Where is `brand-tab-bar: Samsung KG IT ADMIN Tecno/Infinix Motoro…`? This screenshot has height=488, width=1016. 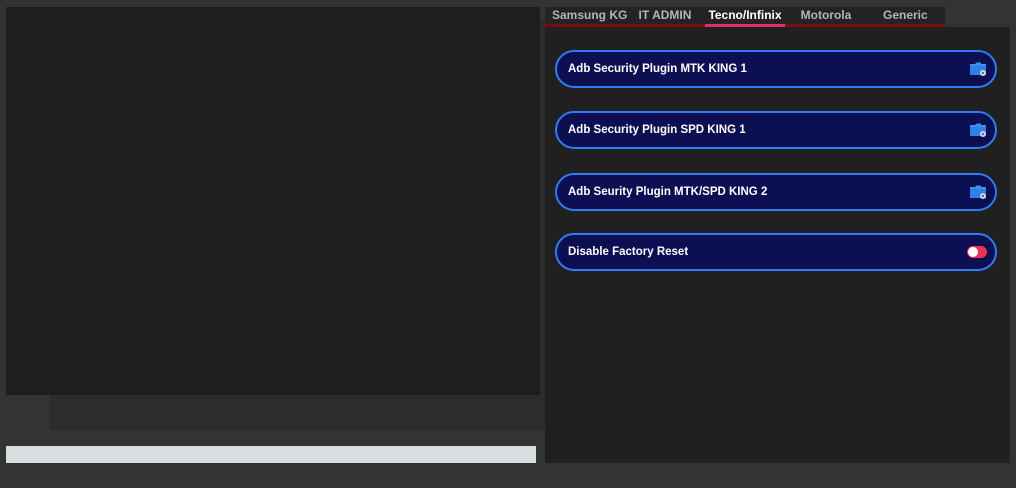 brand-tab-bar: Samsung KG IT ADMIN Tecno/Infinix Motoro… is located at coordinates (745, 17).